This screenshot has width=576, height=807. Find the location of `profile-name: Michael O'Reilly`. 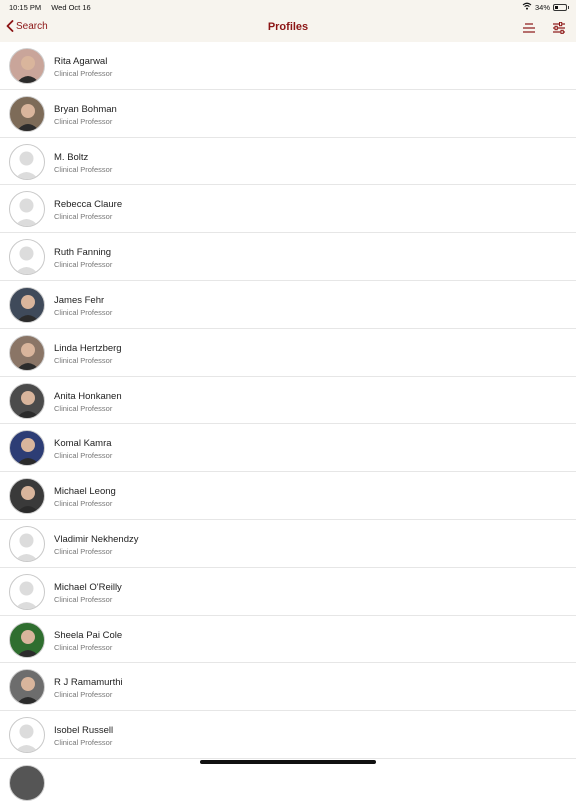

profile-name: Michael O'Reilly is located at coordinates (88, 587).